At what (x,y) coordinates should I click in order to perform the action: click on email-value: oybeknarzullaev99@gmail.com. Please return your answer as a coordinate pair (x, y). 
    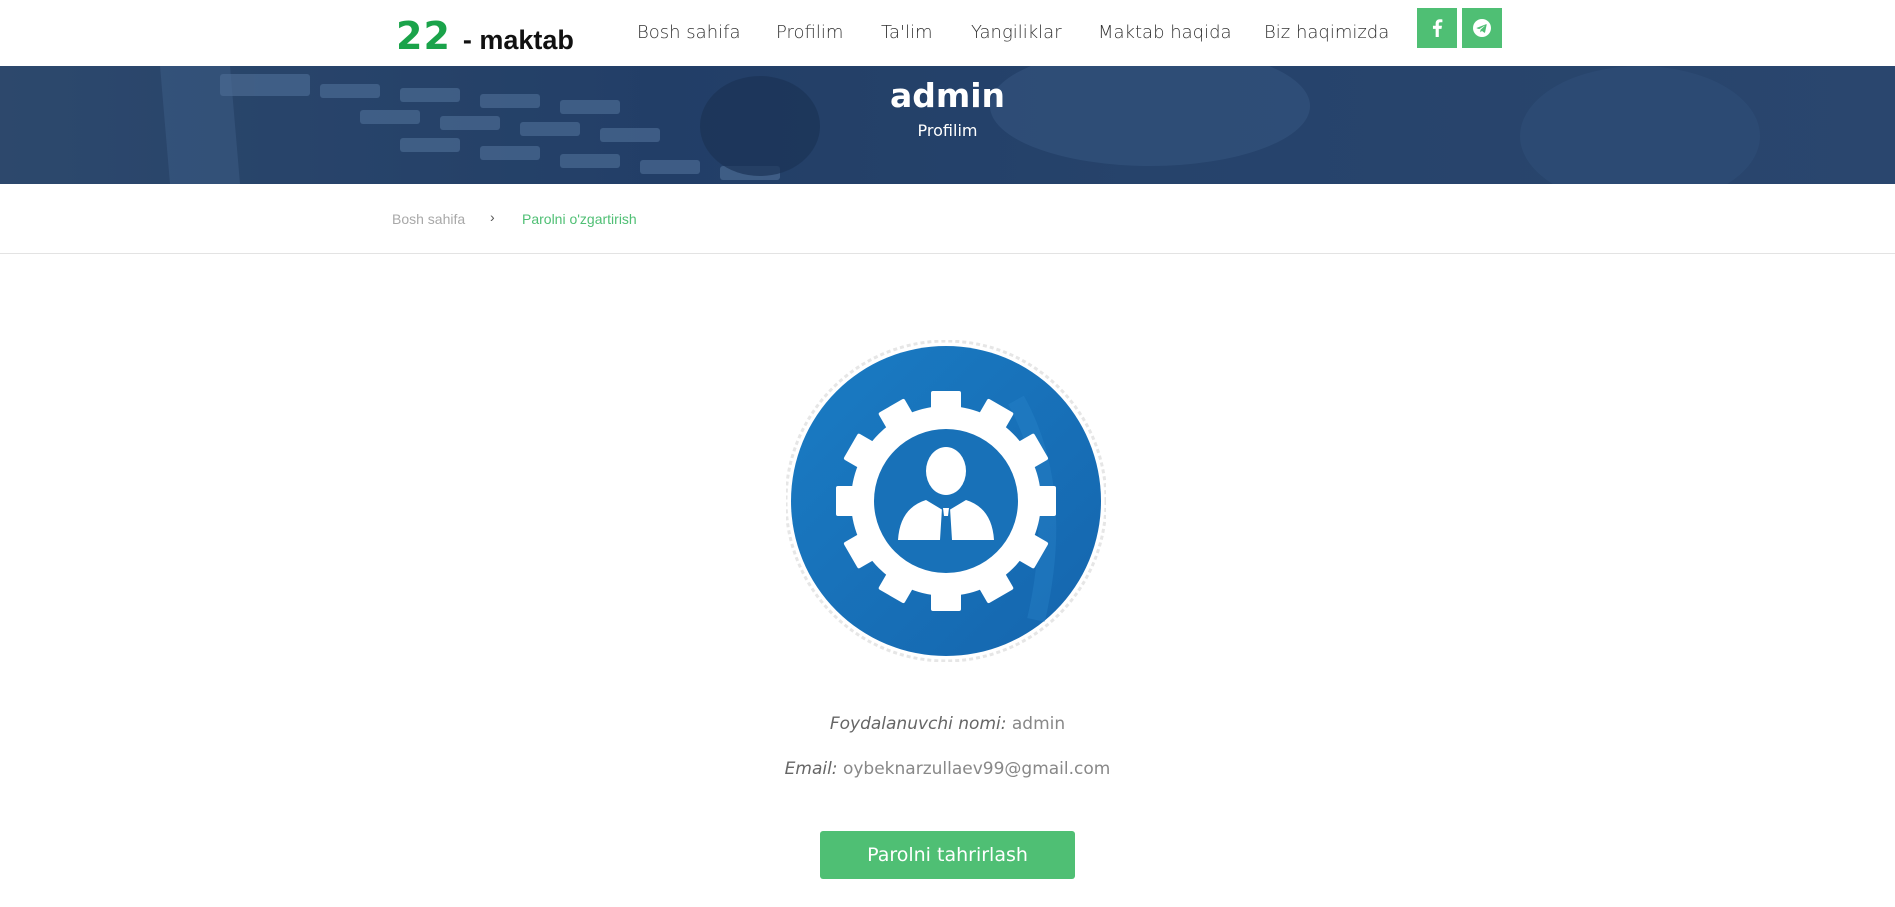
    Looking at the image, I should click on (976, 769).